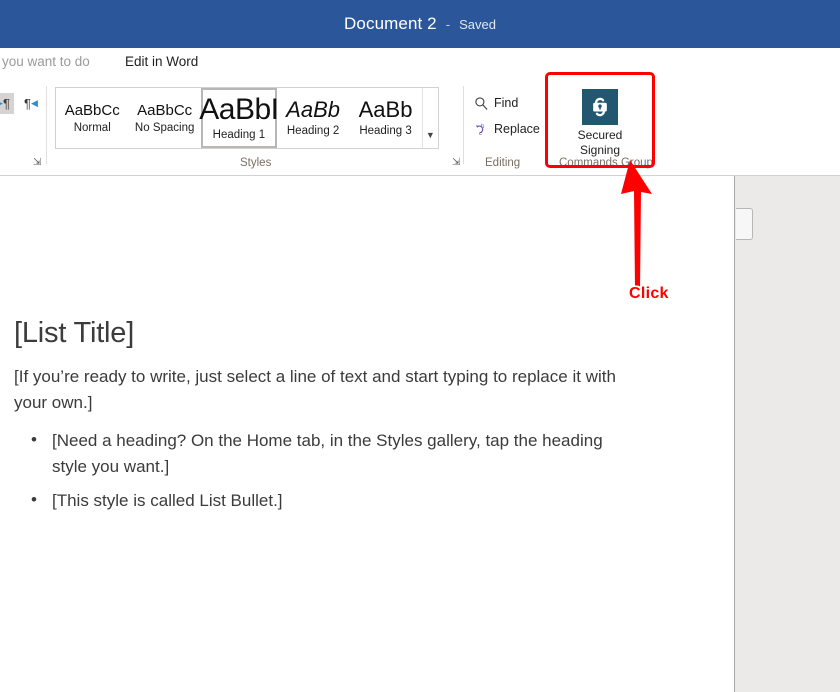 The height and width of the screenshot is (692, 840). What do you see at coordinates (744, 224) in the screenshot?
I see `page-side-tab` at bounding box center [744, 224].